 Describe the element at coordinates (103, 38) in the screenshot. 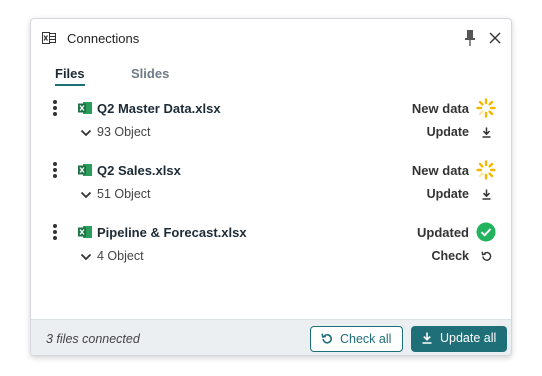

I see `panel-title: Connections` at that location.